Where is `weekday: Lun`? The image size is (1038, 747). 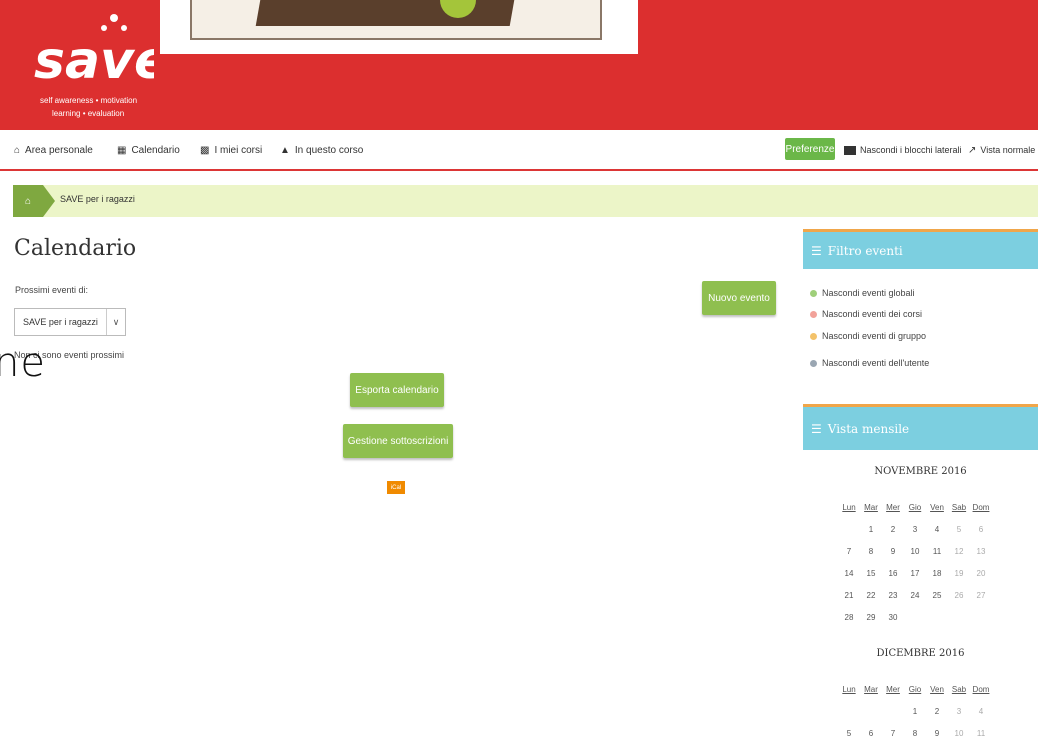
weekday: Lun is located at coordinates (849, 689).